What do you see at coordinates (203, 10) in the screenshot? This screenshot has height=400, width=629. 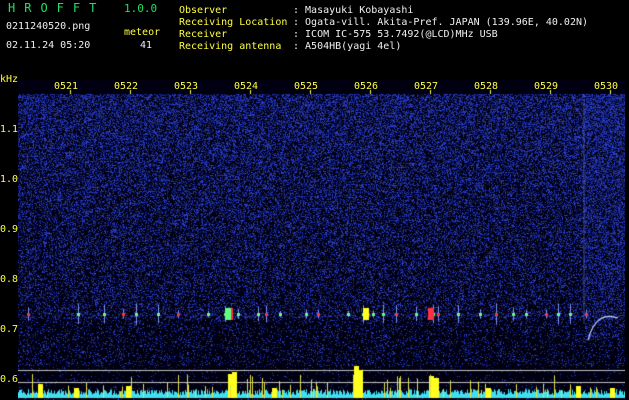 I see `info-key-observer: Observer` at bounding box center [203, 10].